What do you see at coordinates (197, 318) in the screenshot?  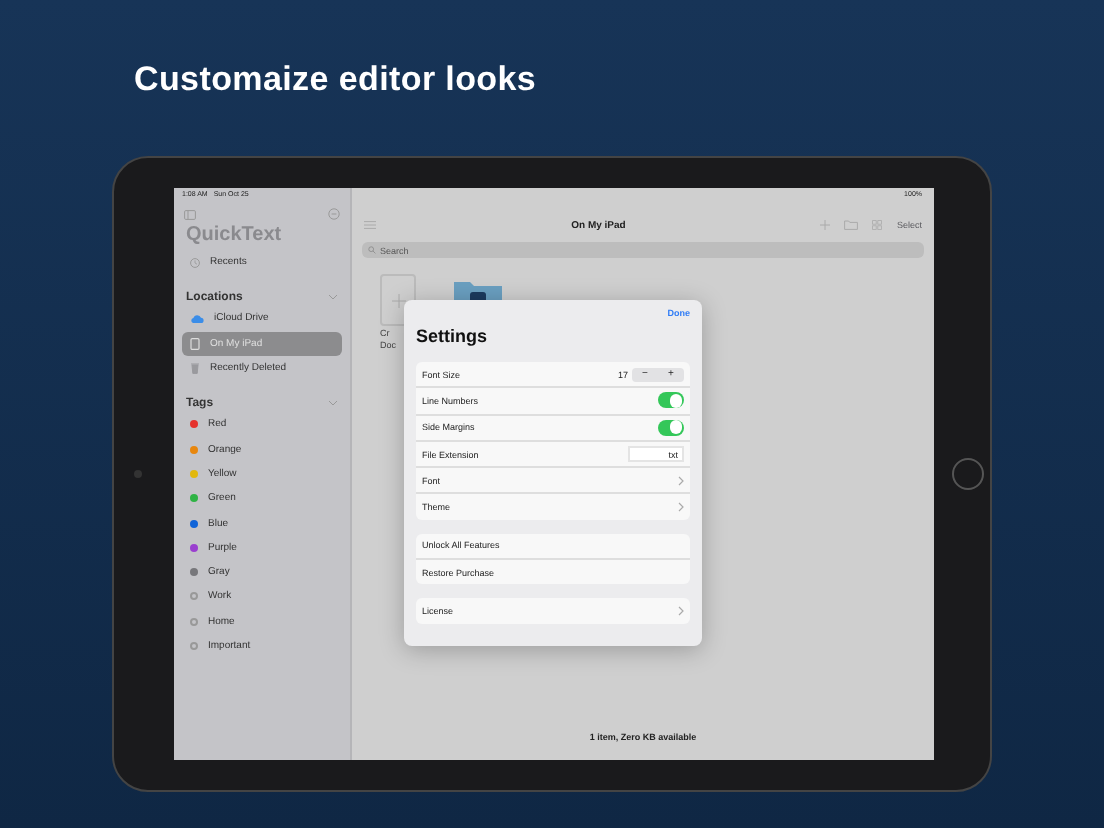 I see `cloud-icon` at bounding box center [197, 318].